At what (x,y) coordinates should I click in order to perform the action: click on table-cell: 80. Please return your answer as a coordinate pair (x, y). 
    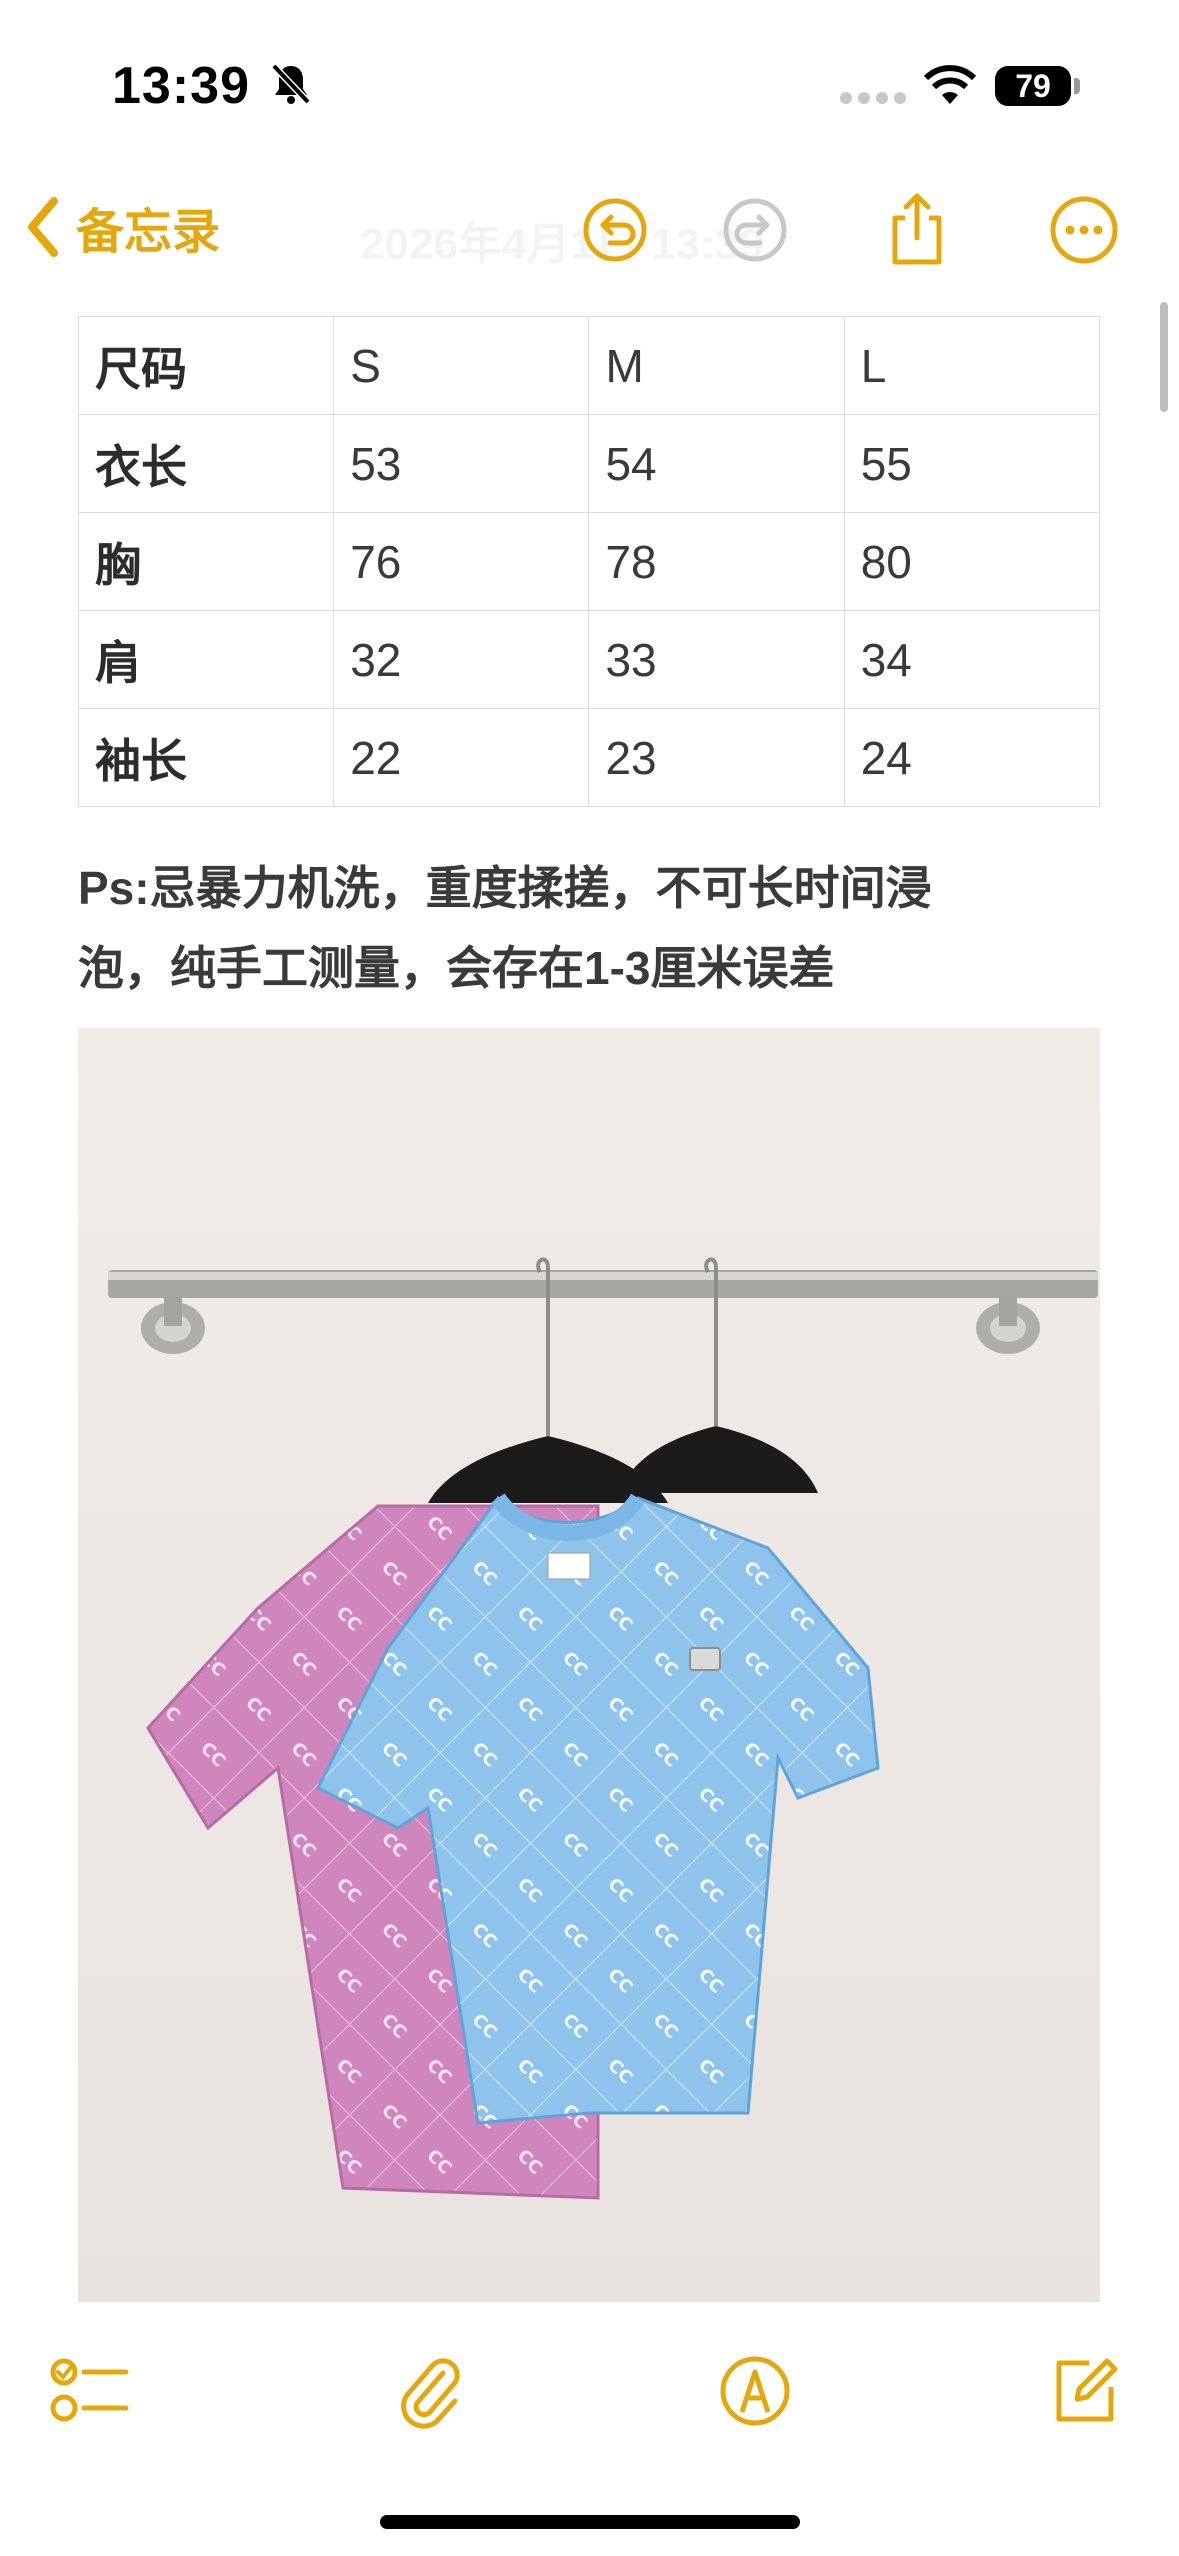
    Looking at the image, I should click on (972, 561).